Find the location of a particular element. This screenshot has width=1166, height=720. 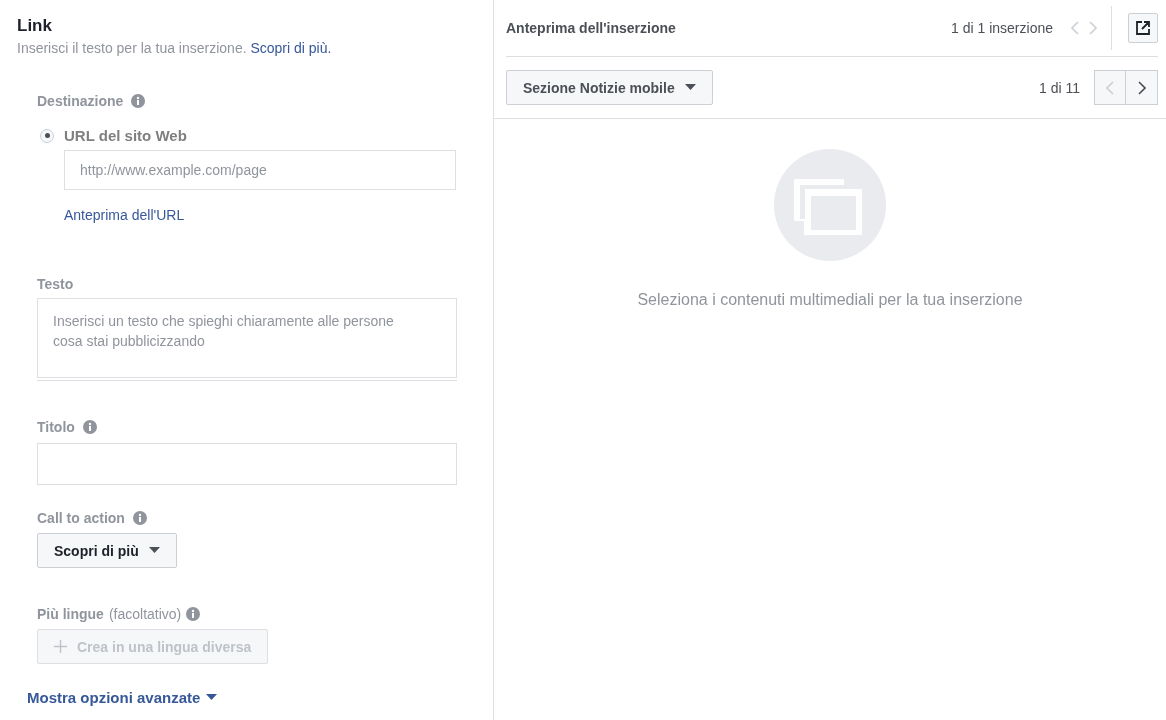

learn-more-link: Scopri di più. is located at coordinates (291, 48).